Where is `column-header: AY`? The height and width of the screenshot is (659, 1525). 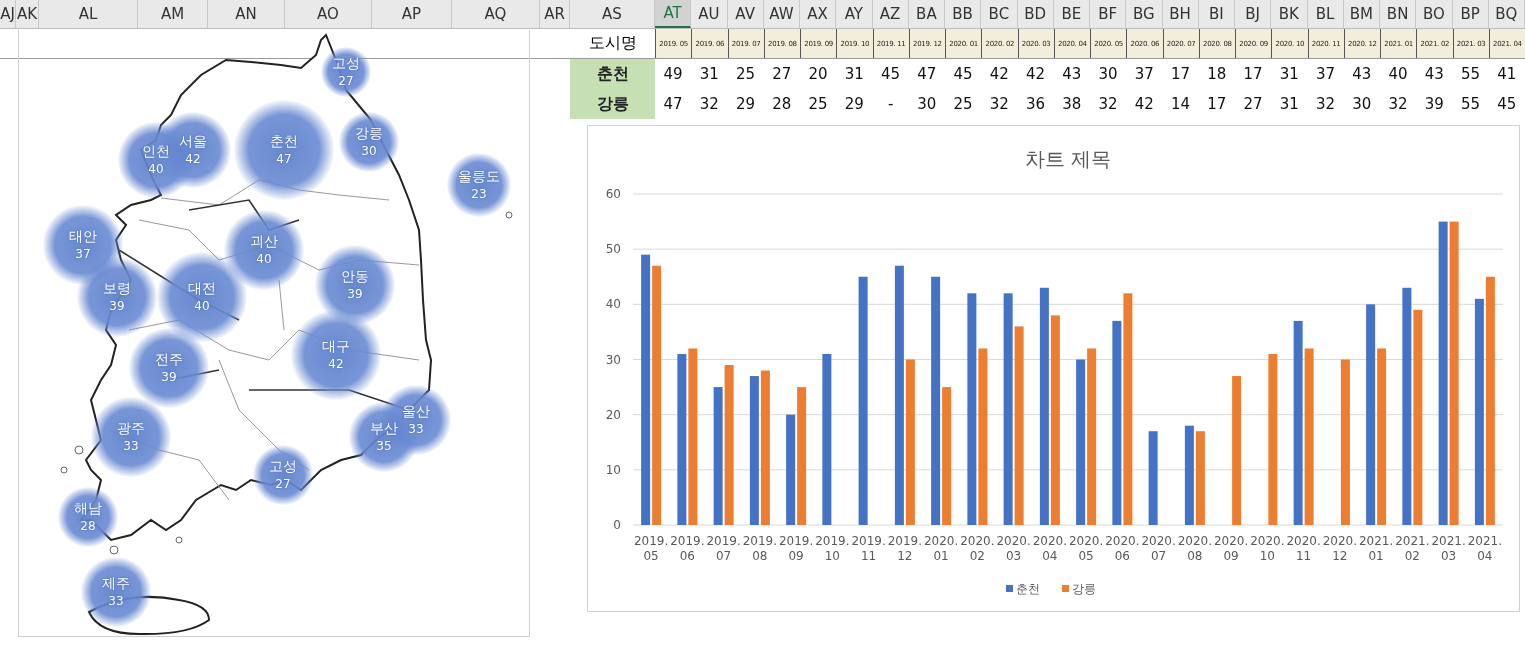 column-header: AY is located at coordinates (854, 14).